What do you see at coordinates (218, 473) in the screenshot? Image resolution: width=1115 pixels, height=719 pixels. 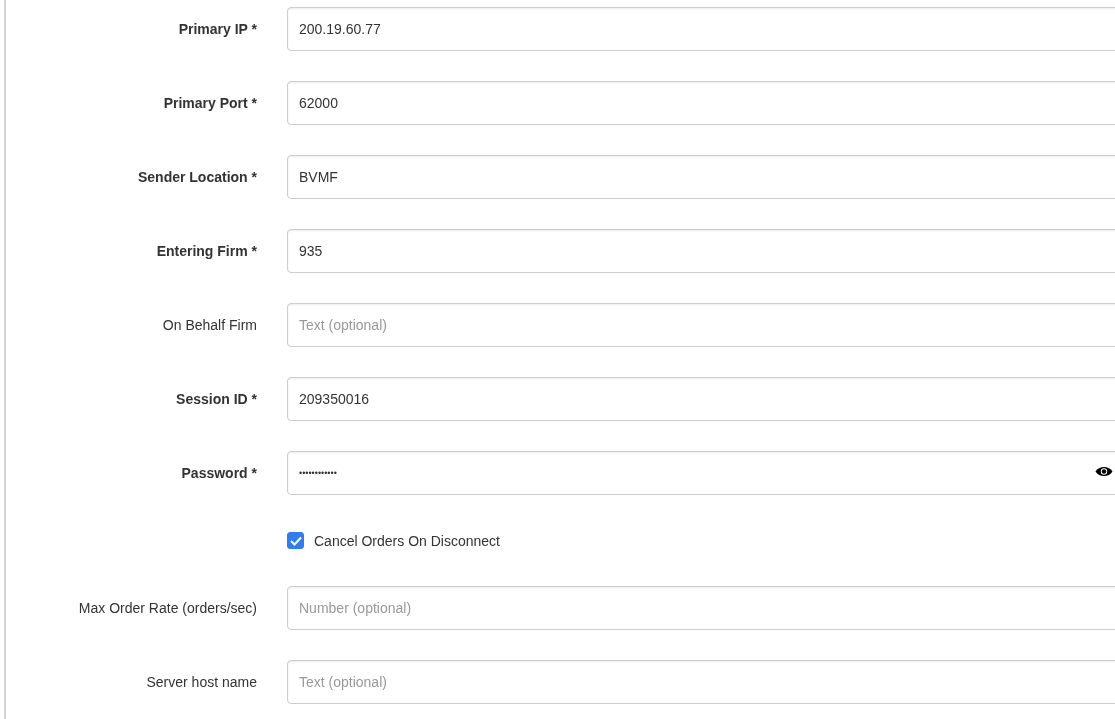 I see `field-label: Password *` at bounding box center [218, 473].